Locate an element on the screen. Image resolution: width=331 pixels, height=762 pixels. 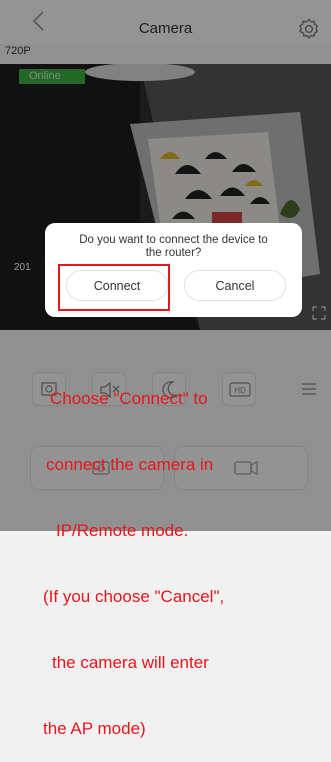
annotation-line2: connect the camera in is located at coordinates (130, 464).